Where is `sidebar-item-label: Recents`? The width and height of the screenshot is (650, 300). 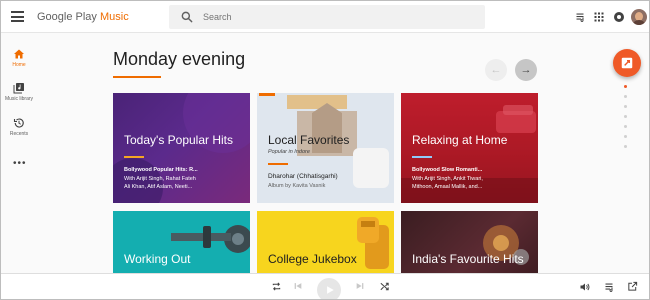
sidebar-item-label: Recents is located at coordinates (19, 134).